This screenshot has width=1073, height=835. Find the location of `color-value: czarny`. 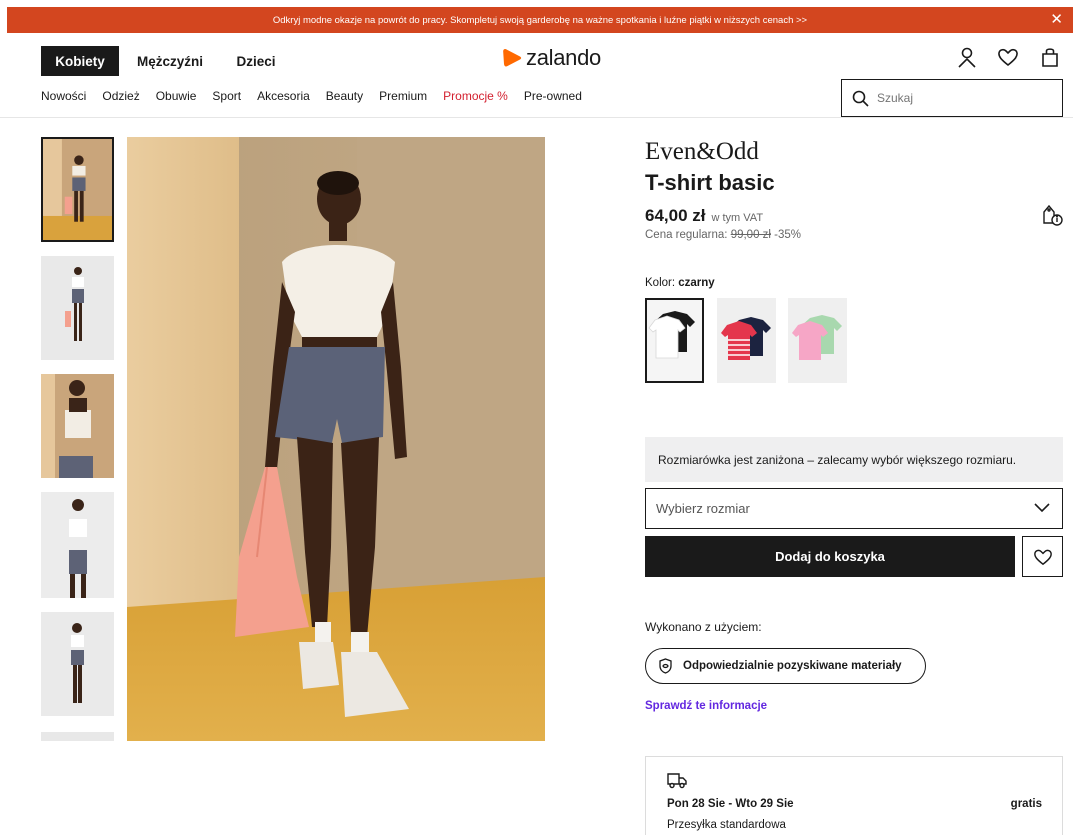

color-value: czarny is located at coordinates (696, 283).